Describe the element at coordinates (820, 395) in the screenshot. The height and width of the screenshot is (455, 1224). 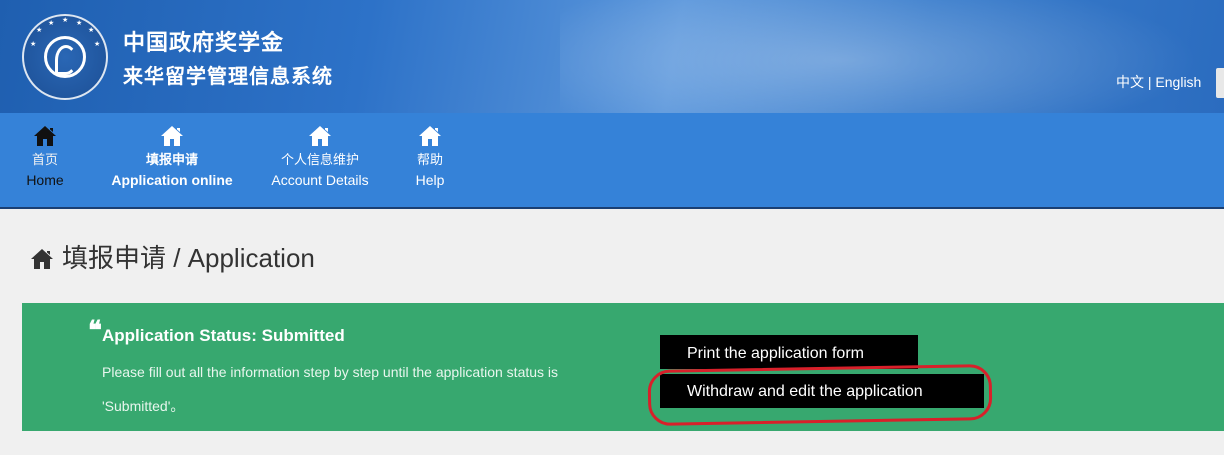
I see `highlight-circle-annotation` at that location.